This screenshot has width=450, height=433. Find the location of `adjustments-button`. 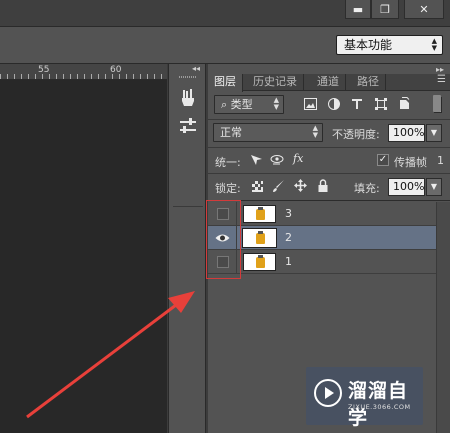

adjustments-button is located at coordinates (188, 126).